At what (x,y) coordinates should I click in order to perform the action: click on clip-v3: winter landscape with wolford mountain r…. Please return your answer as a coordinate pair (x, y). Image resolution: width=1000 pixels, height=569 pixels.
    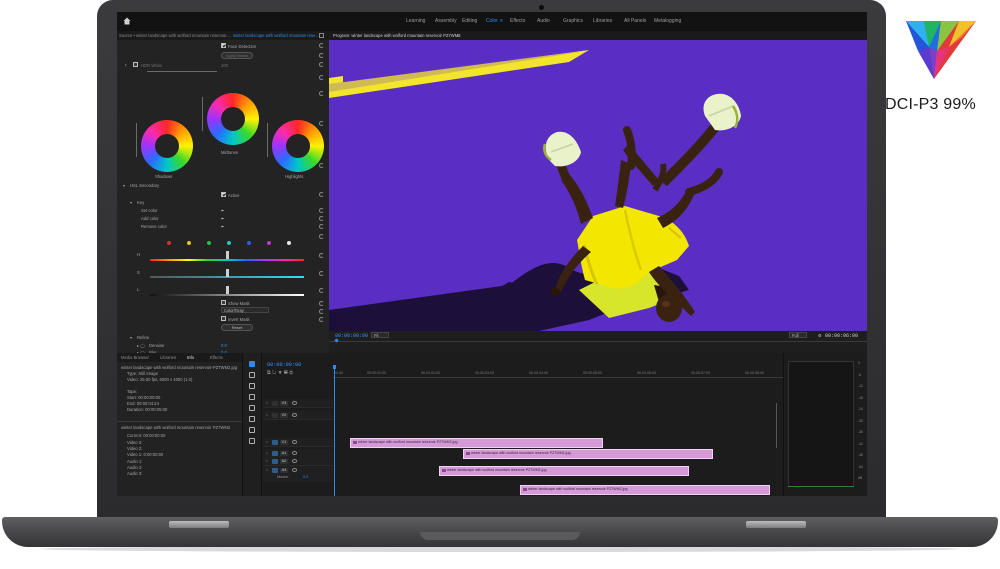
    Looking at the image, I should click on (476, 443).